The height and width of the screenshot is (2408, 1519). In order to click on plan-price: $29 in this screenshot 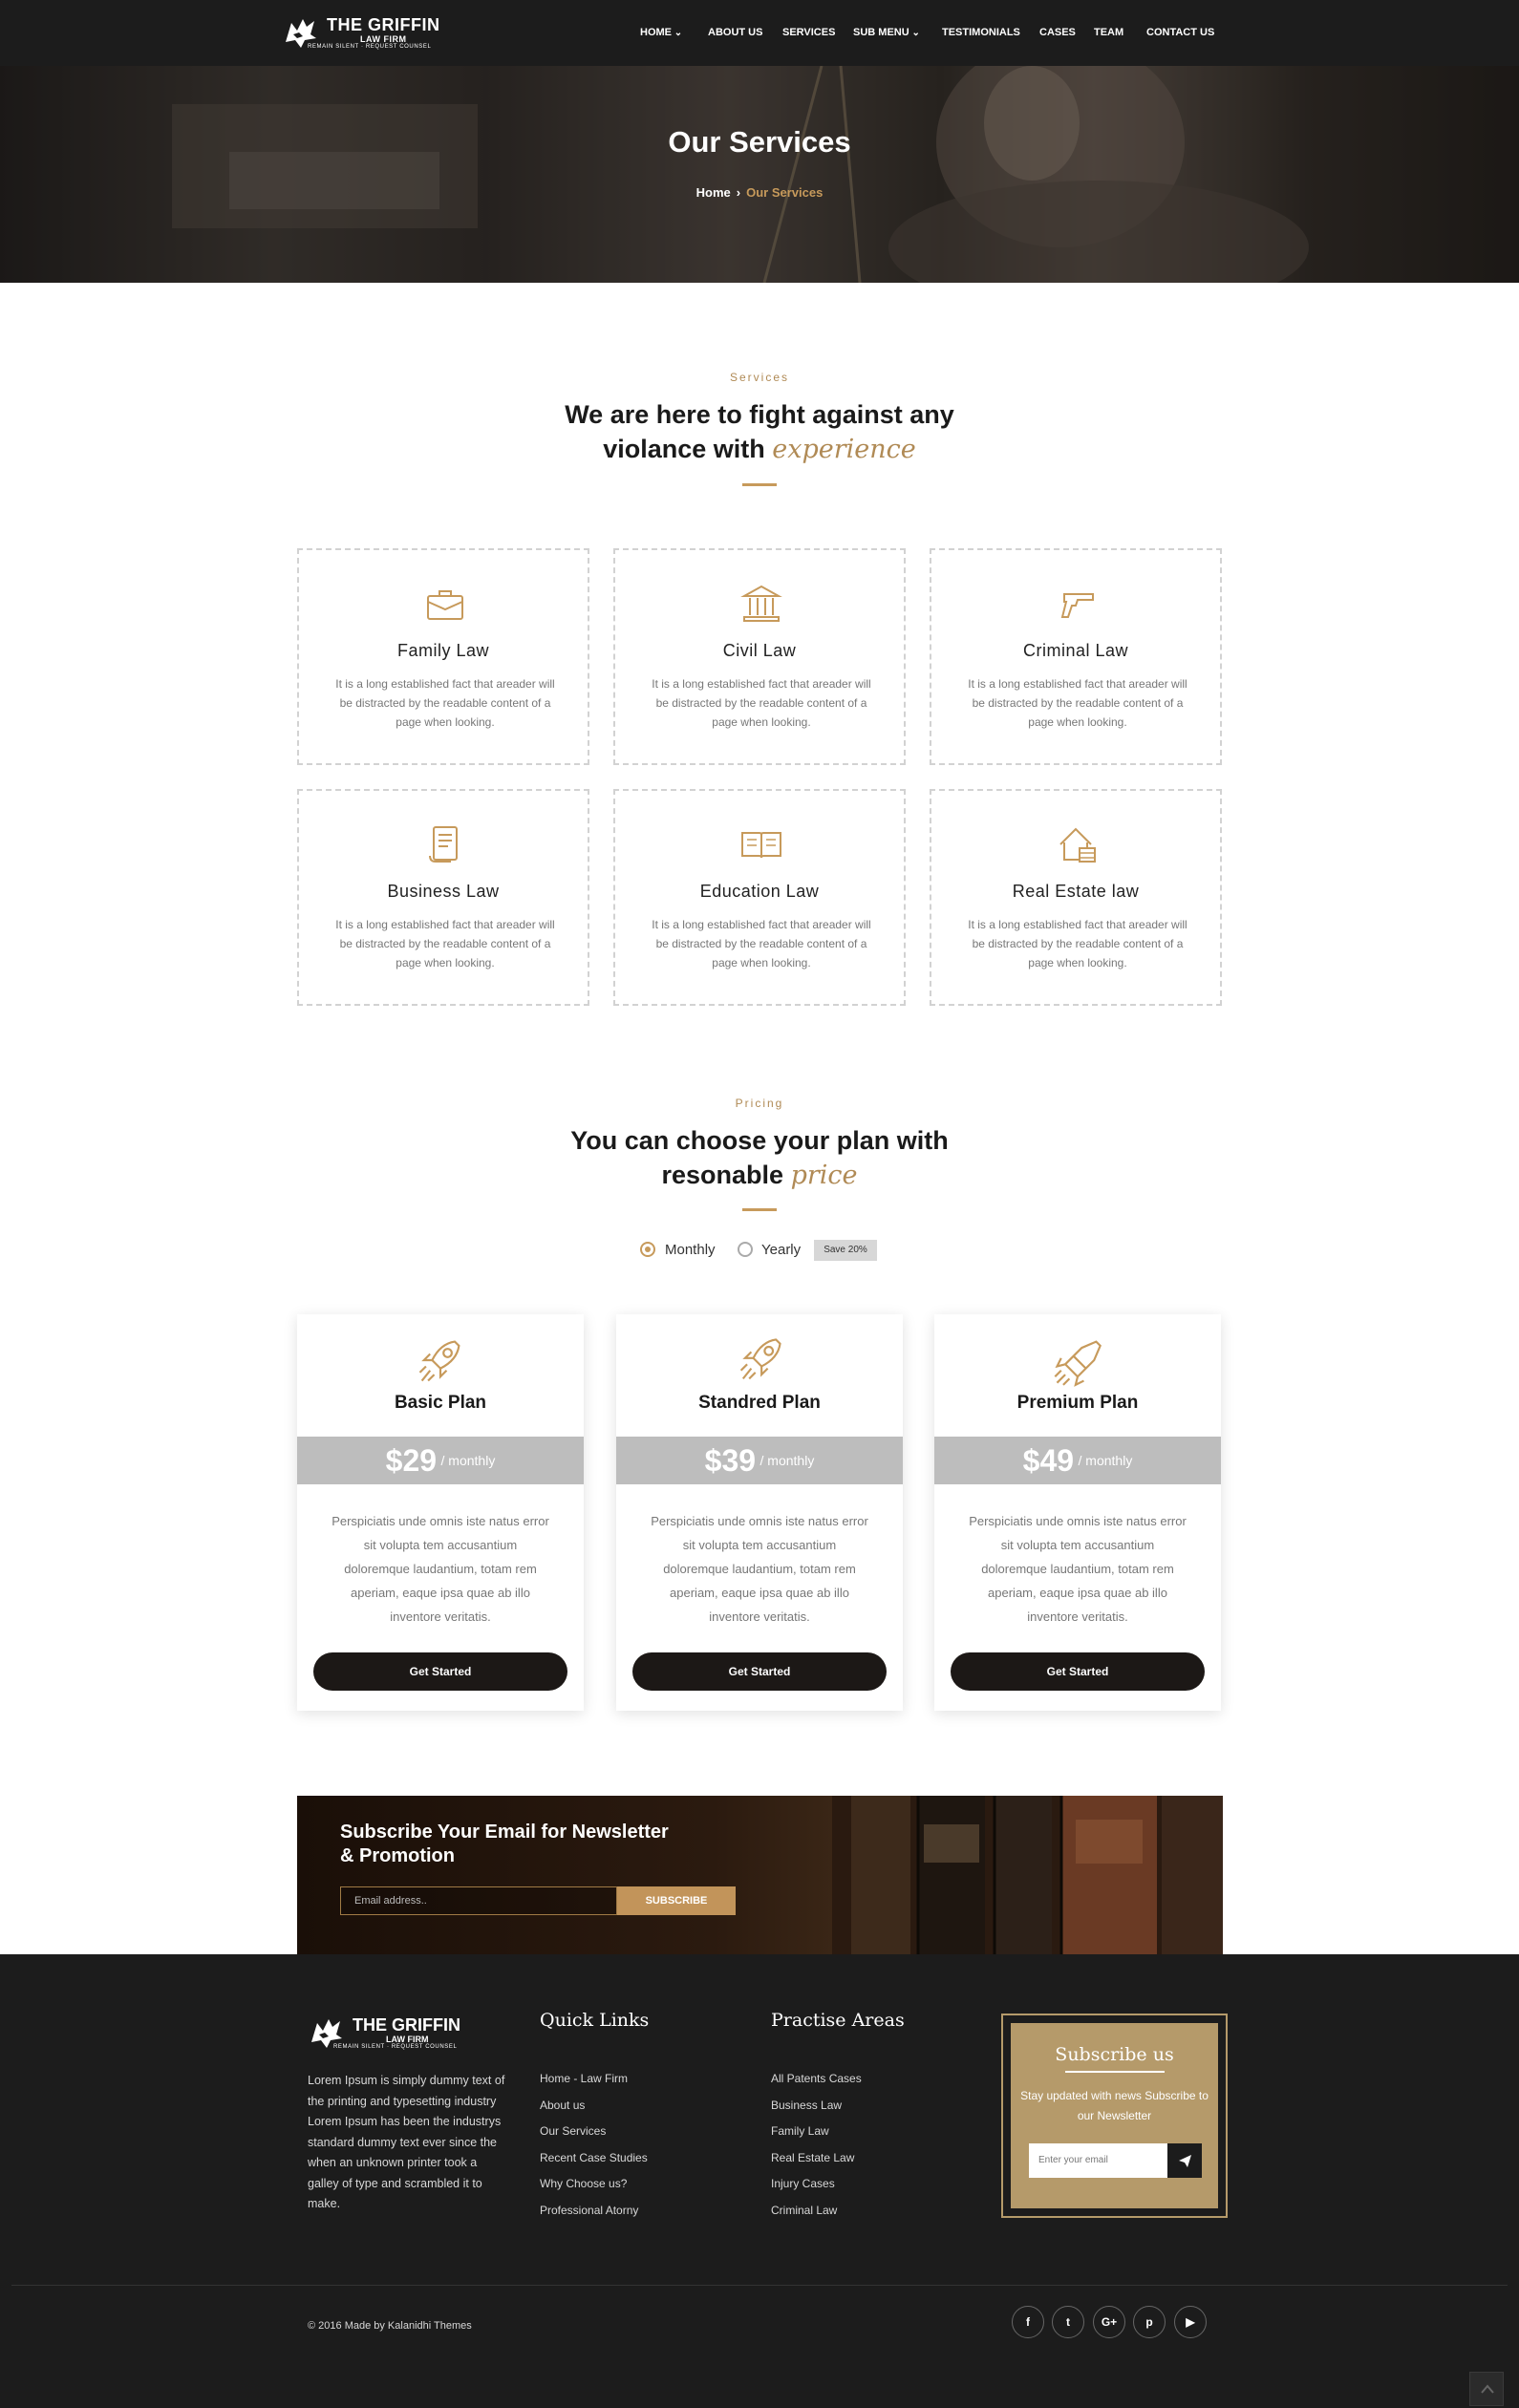, I will do `click(411, 1460)`.